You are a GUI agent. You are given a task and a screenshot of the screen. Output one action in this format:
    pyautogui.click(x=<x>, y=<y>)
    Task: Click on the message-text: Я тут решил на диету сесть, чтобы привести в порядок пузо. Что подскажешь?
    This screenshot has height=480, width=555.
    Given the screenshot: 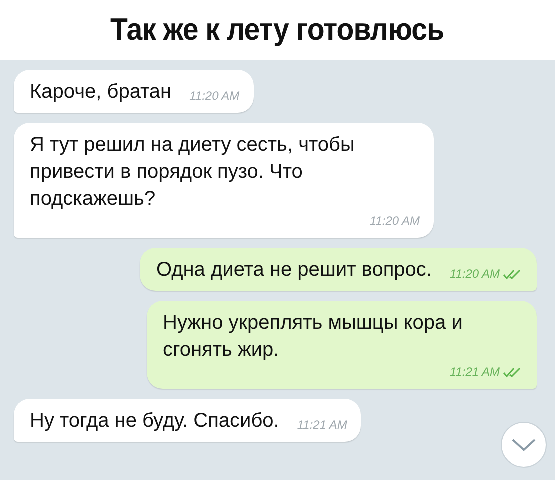 What is the action you would take?
    pyautogui.click(x=193, y=172)
    